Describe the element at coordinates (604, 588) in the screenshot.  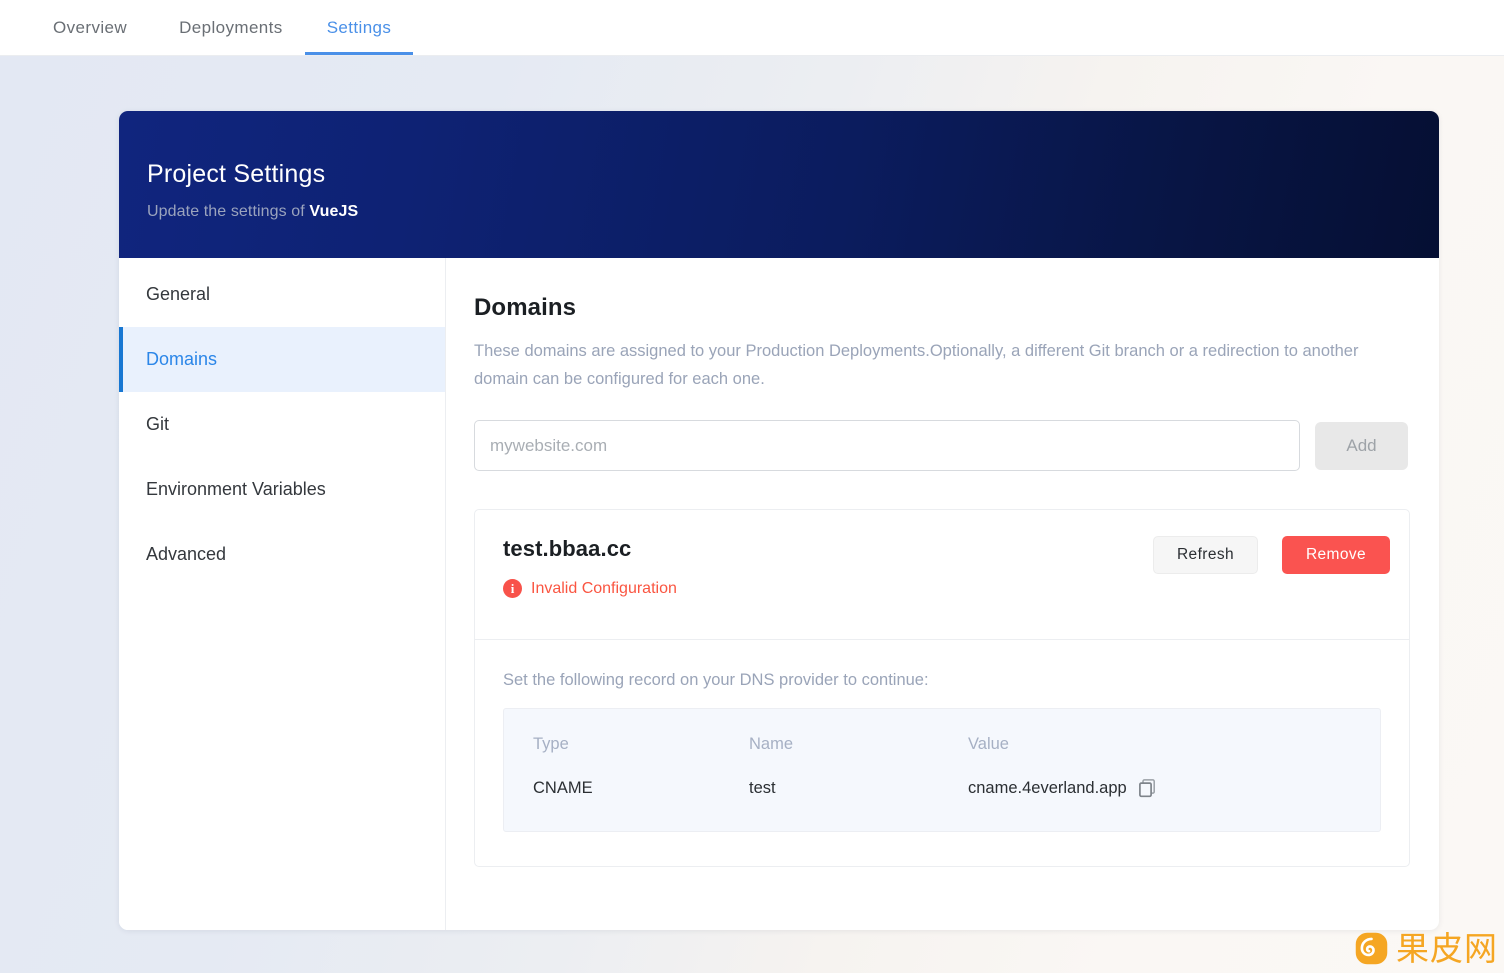
I see `status-badge-label: Invalid Configuration` at that location.